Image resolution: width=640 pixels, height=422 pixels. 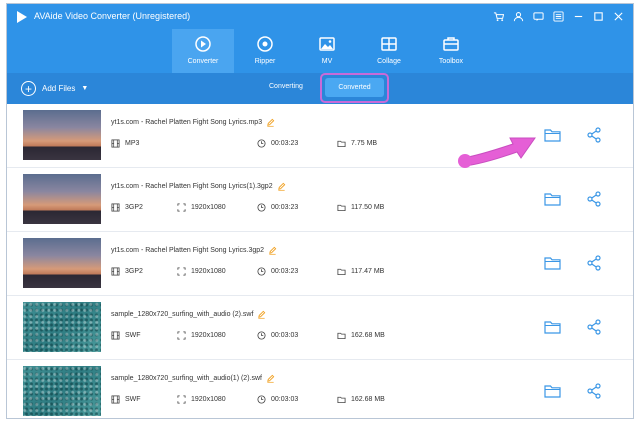 I want to click on tab-mv: MV, so click(x=327, y=51).